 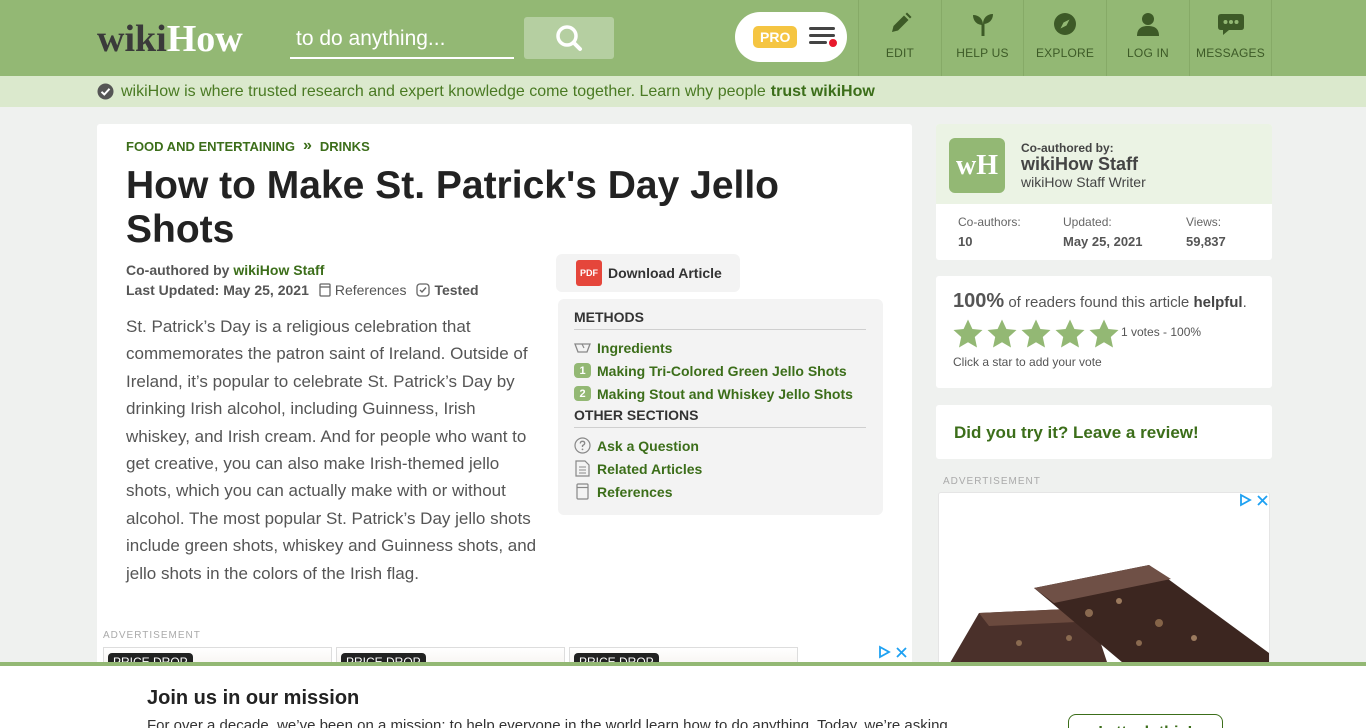 What do you see at coordinates (1231, 24) in the screenshot?
I see `chat-bubble-icon` at bounding box center [1231, 24].